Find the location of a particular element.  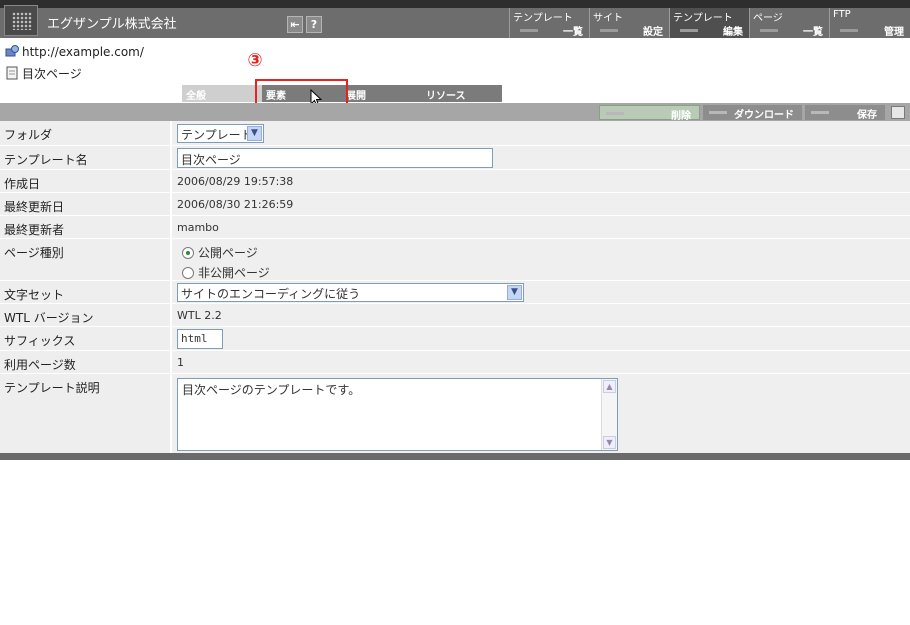

form-row-updated: 最終更新日 2006/08/30 21:26:59 is located at coordinates (455, 204).